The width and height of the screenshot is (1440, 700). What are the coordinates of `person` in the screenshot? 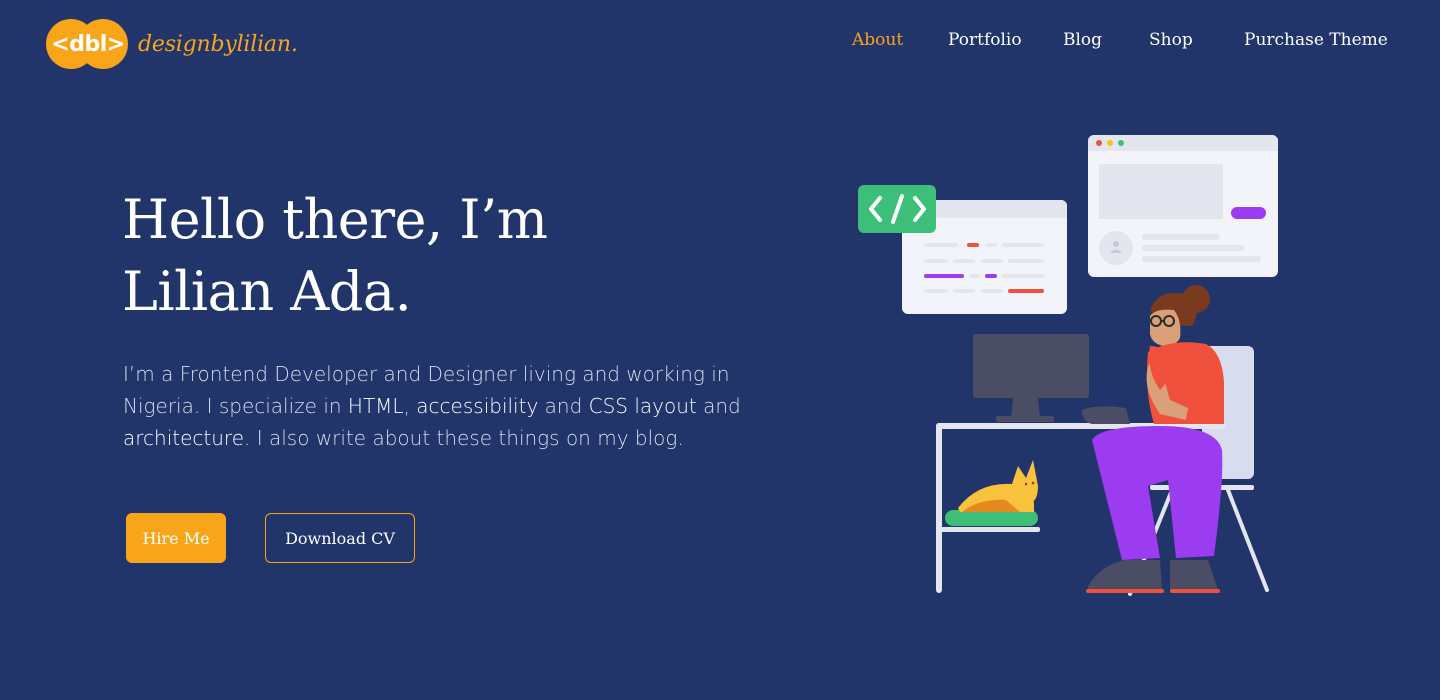 It's located at (1153, 439).